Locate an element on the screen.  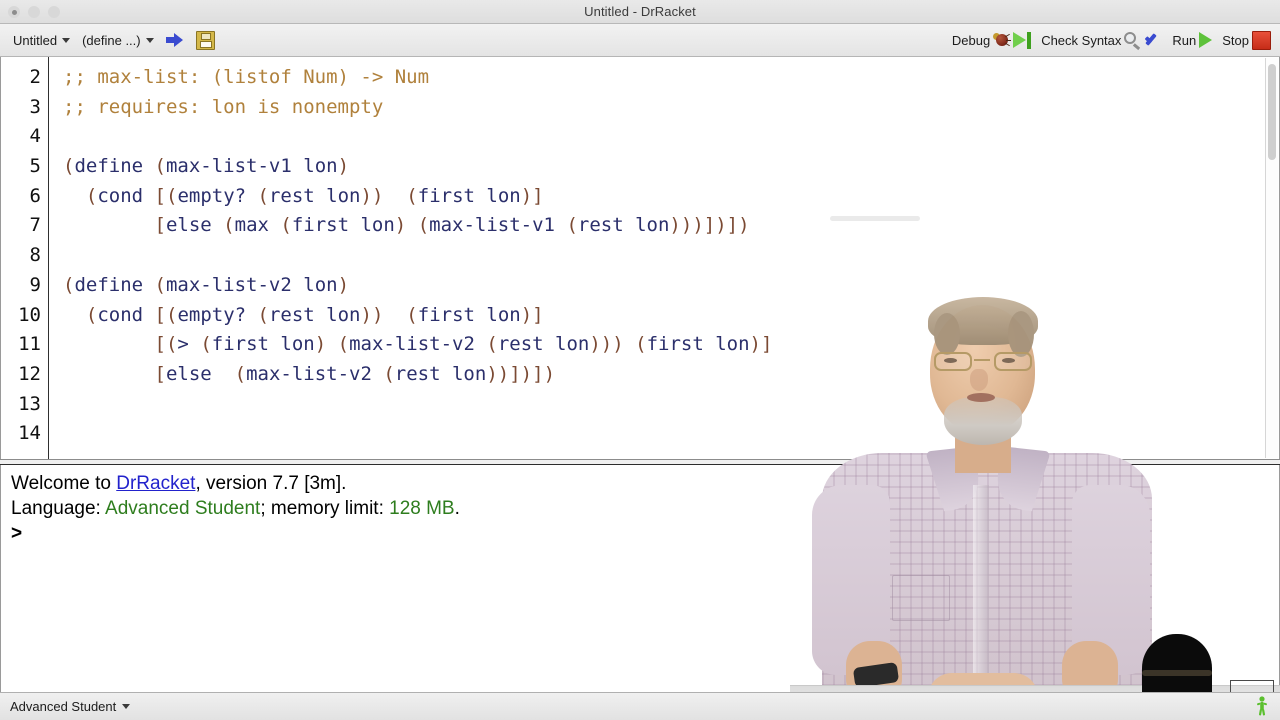
code-line: [else (max-list-v2 (rest lon))])]) is located at coordinates (671, 375).